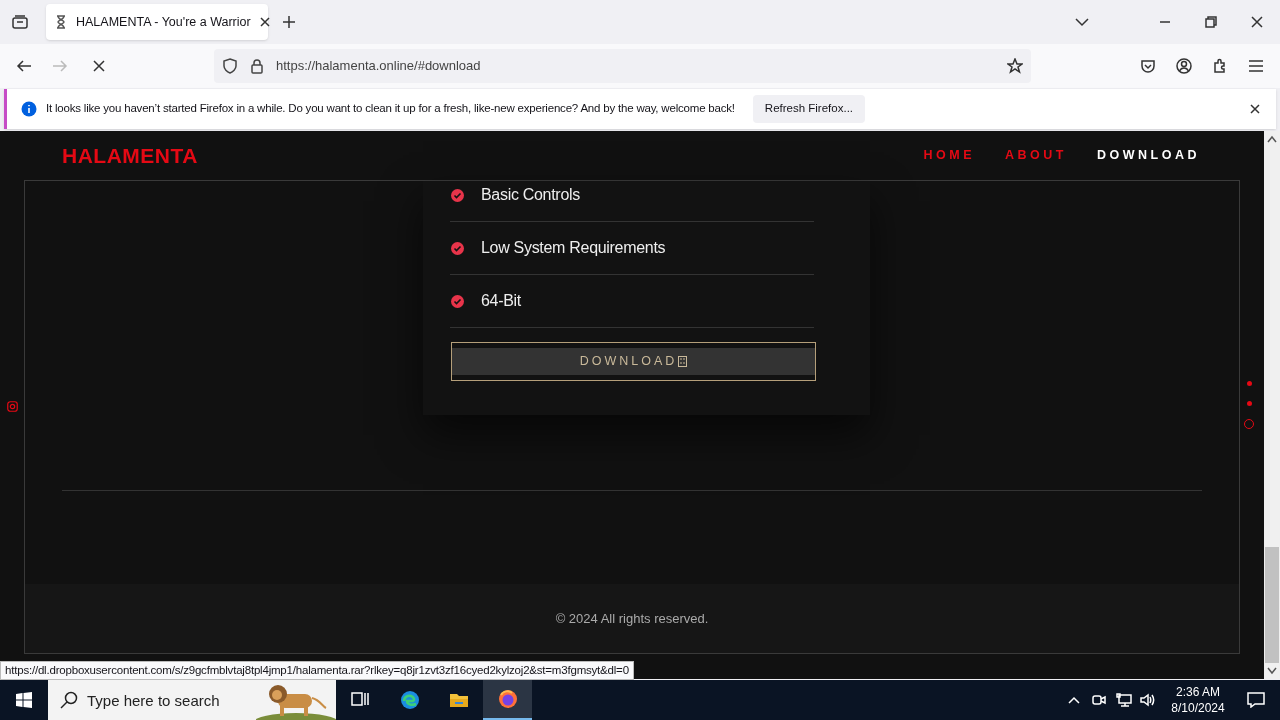 Image resolution: width=1280 pixels, height=720 pixels. Describe the element at coordinates (622, 66) in the screenshot. I see `address-bar: https://halamenta.online/#download` at that location.